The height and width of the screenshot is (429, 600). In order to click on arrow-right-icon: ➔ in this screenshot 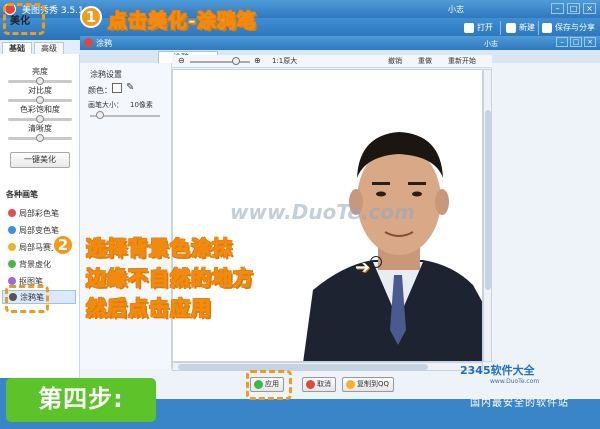, I will do `click(363, 267)`.